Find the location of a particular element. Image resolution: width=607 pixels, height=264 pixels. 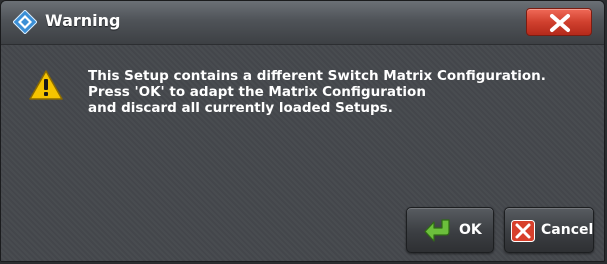

close-x-icon is located at coordinates (560, 23).